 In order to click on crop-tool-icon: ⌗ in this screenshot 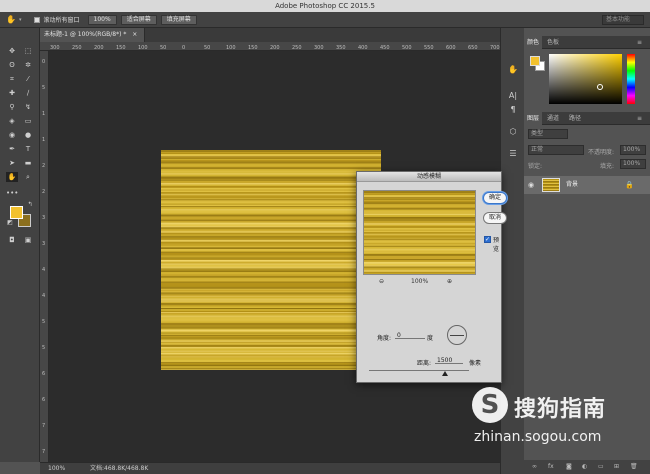, I will do `click(12, 79)`.